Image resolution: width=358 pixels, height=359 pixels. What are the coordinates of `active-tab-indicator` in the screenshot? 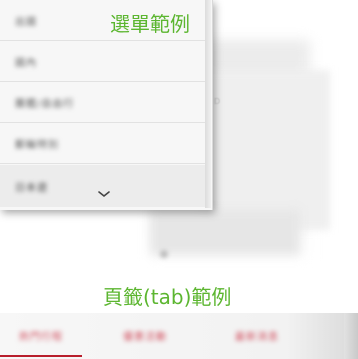 It's located at (41, 356).